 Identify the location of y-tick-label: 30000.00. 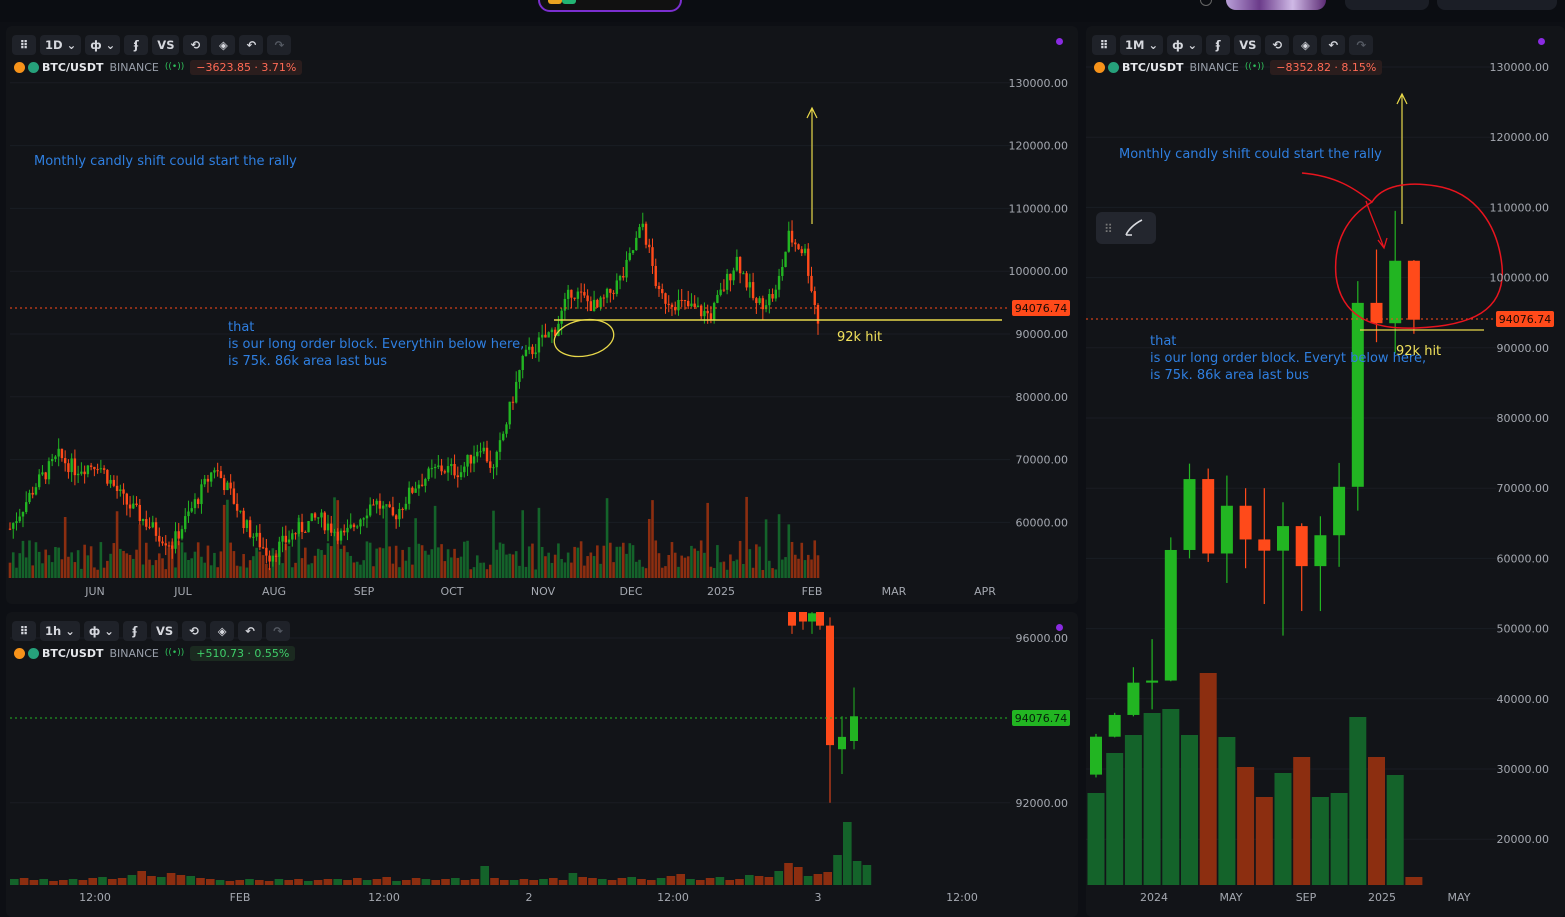
(1523, 769).